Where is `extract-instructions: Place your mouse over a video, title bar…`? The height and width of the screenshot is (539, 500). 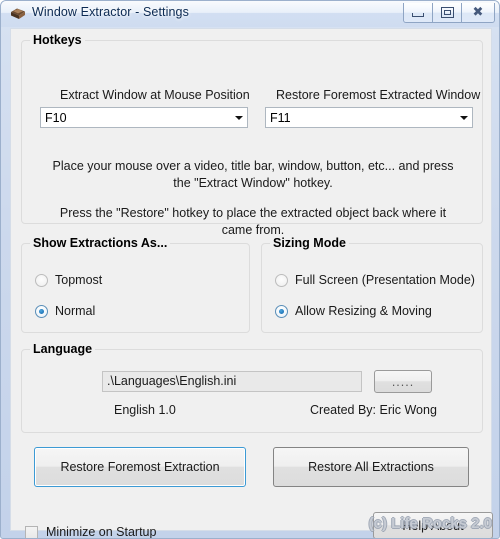
extract-instructions: Place your mouse over a video, title bar… is located at coordinates (253, 174).